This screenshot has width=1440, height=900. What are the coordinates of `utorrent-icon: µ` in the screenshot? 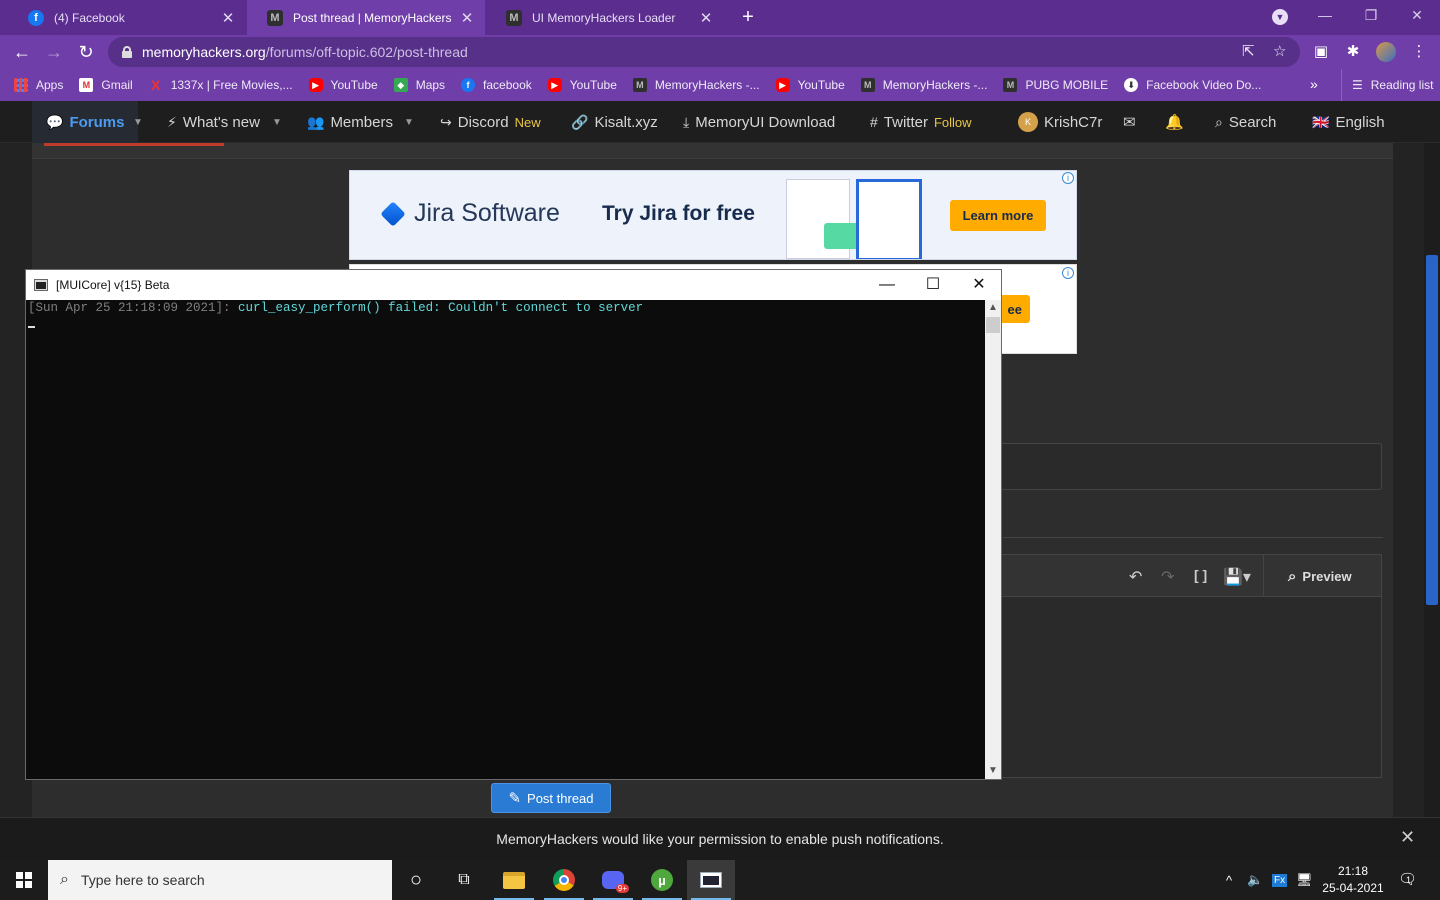 It's located at (662, 880).